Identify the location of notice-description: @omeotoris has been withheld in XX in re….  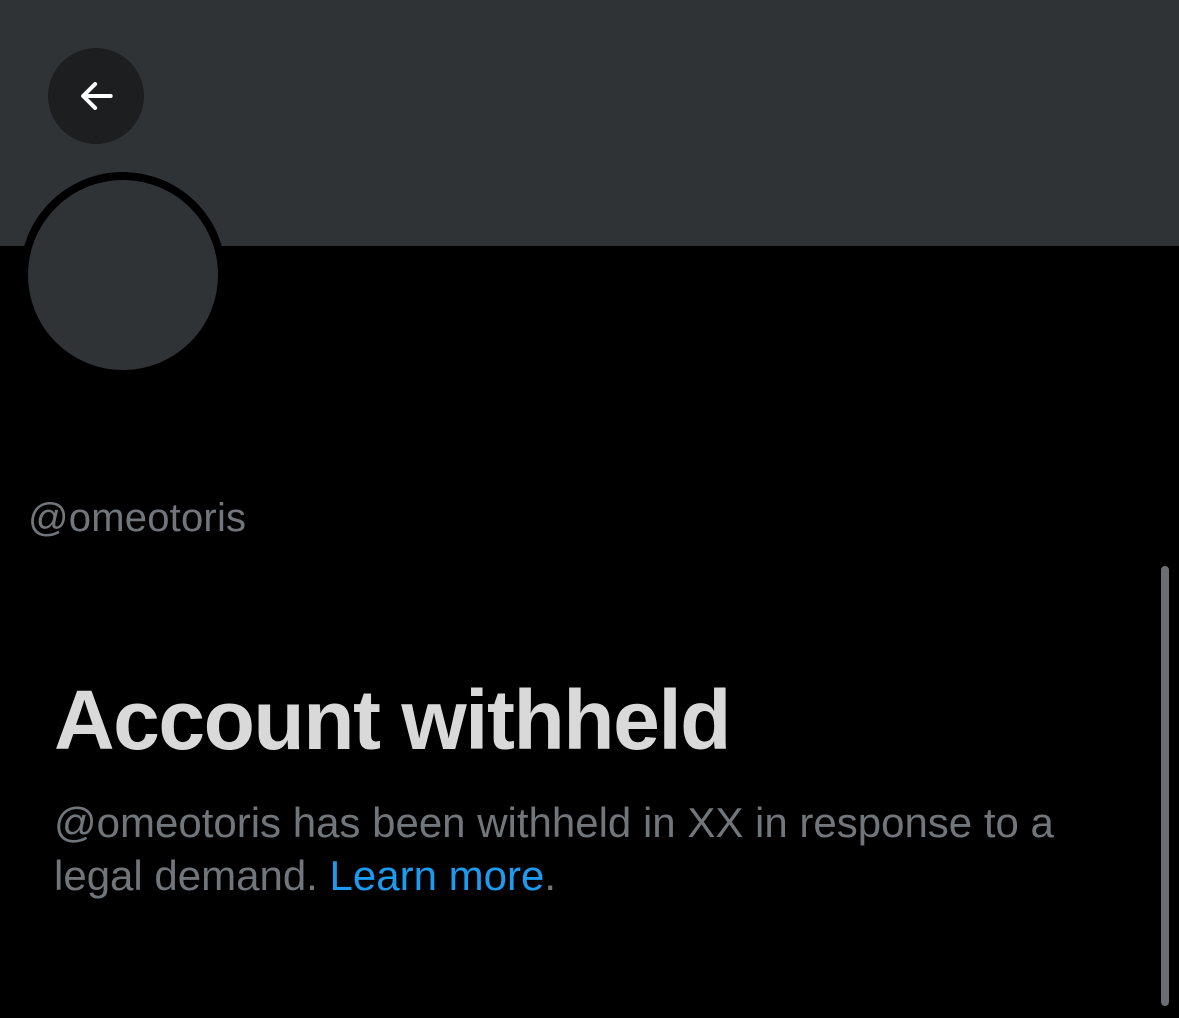
(599, 849).